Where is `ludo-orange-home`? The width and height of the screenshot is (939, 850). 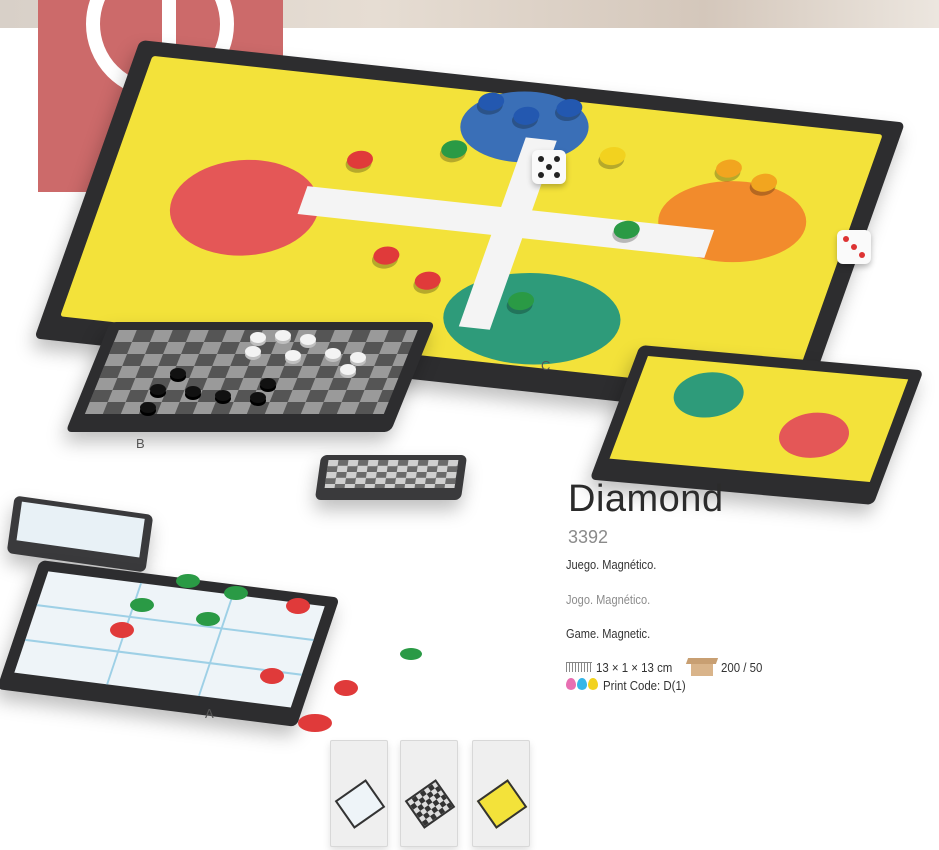
ludo-orange-home is located at coordinates (732, 222).